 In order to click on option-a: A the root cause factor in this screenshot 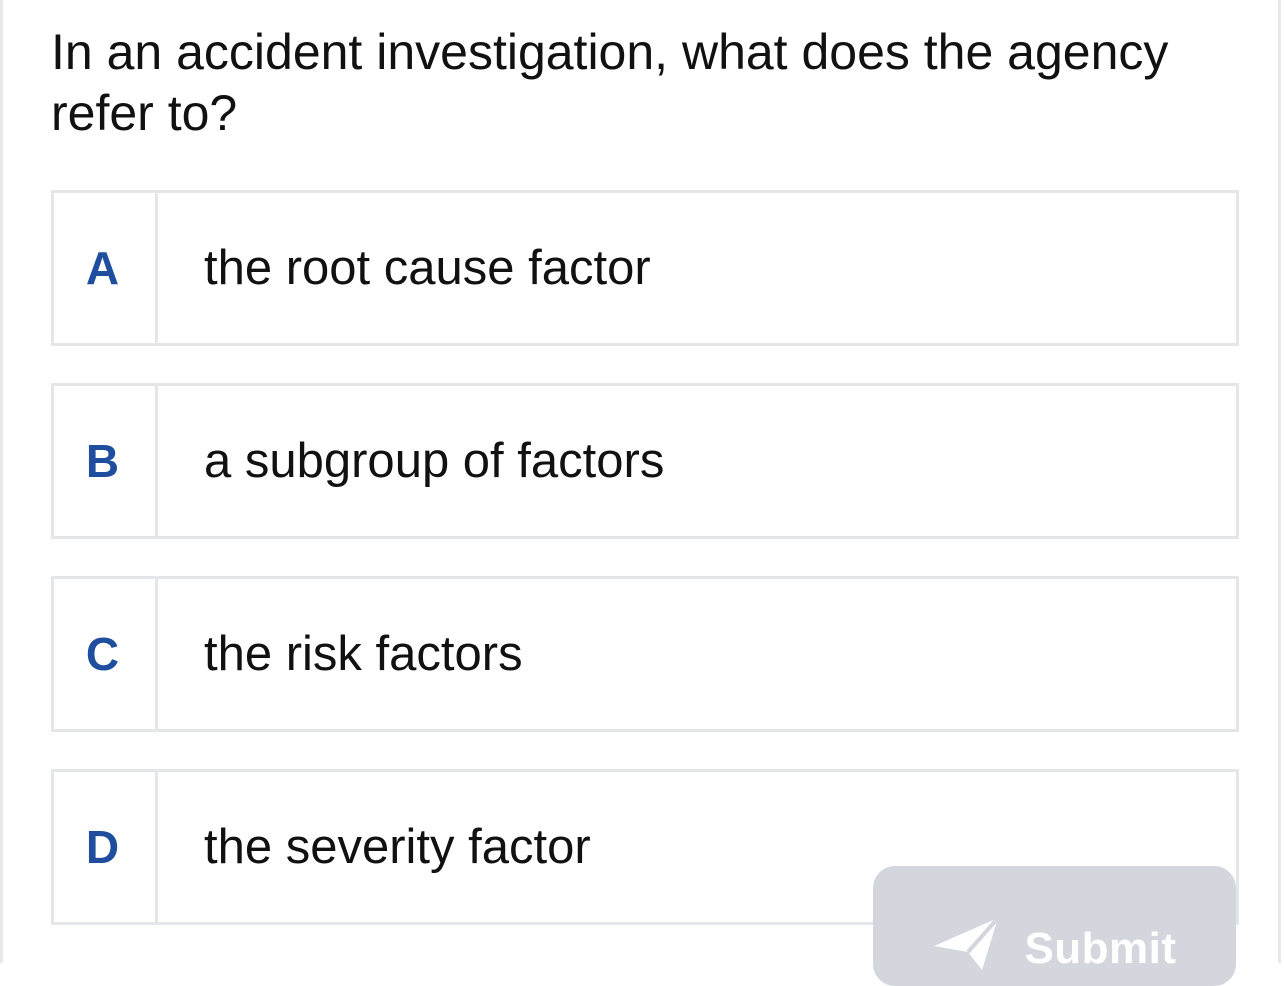, I will do `click(645, 268)`.